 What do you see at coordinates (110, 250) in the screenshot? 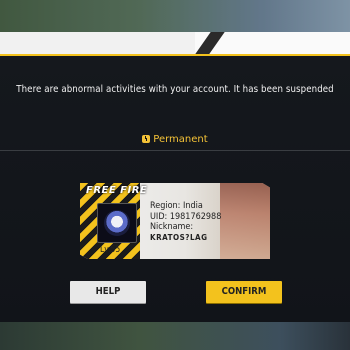
I see `player-level: Lv.55` at bounding box center [110, 250].